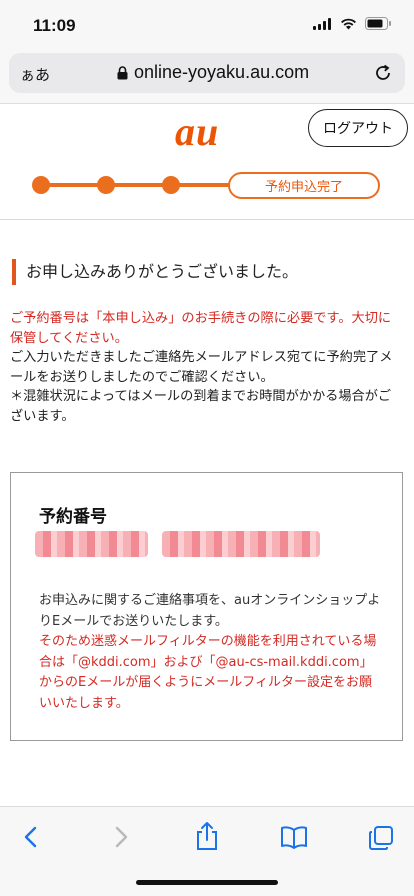 The width and height of the screenshot is (414, 896). I want to click on au-logo: au, so click(197, 131).